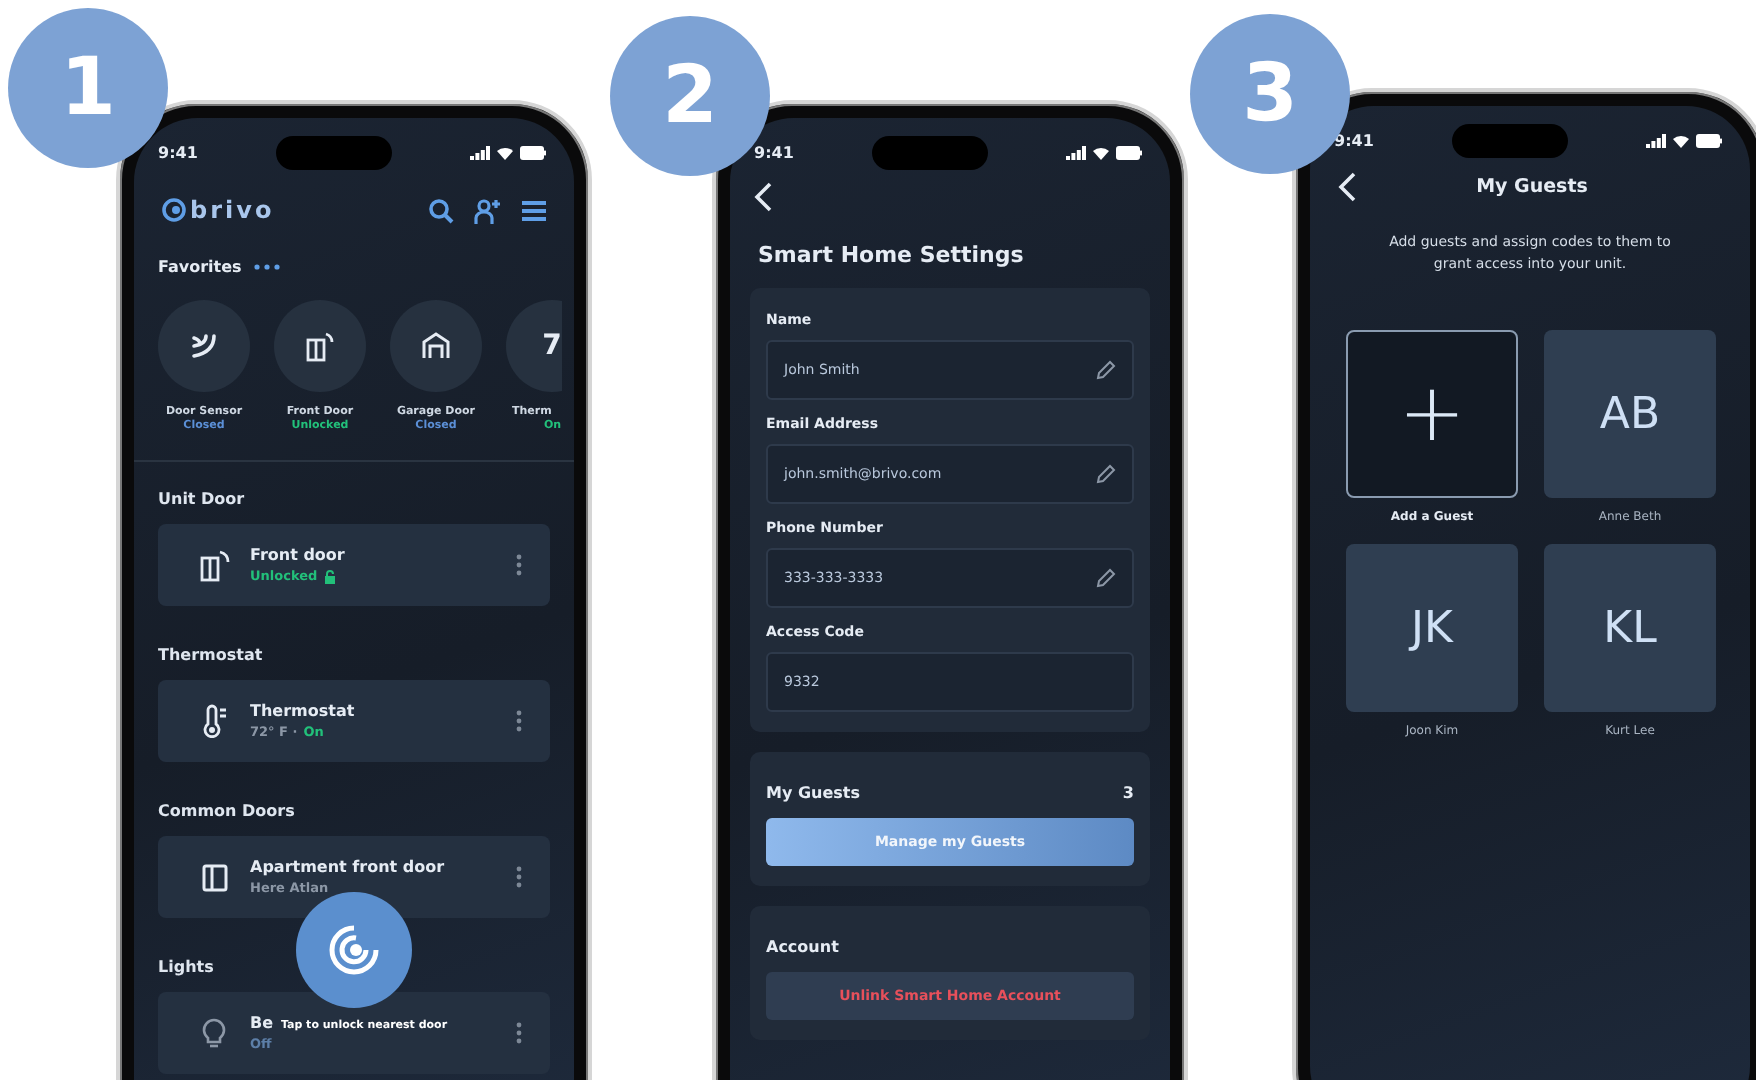 The width and height of the screenshot is (1756, 1080). Describe the element at coordinates (803, 947) in the screenshot. I see `card-title: Account` at that location.